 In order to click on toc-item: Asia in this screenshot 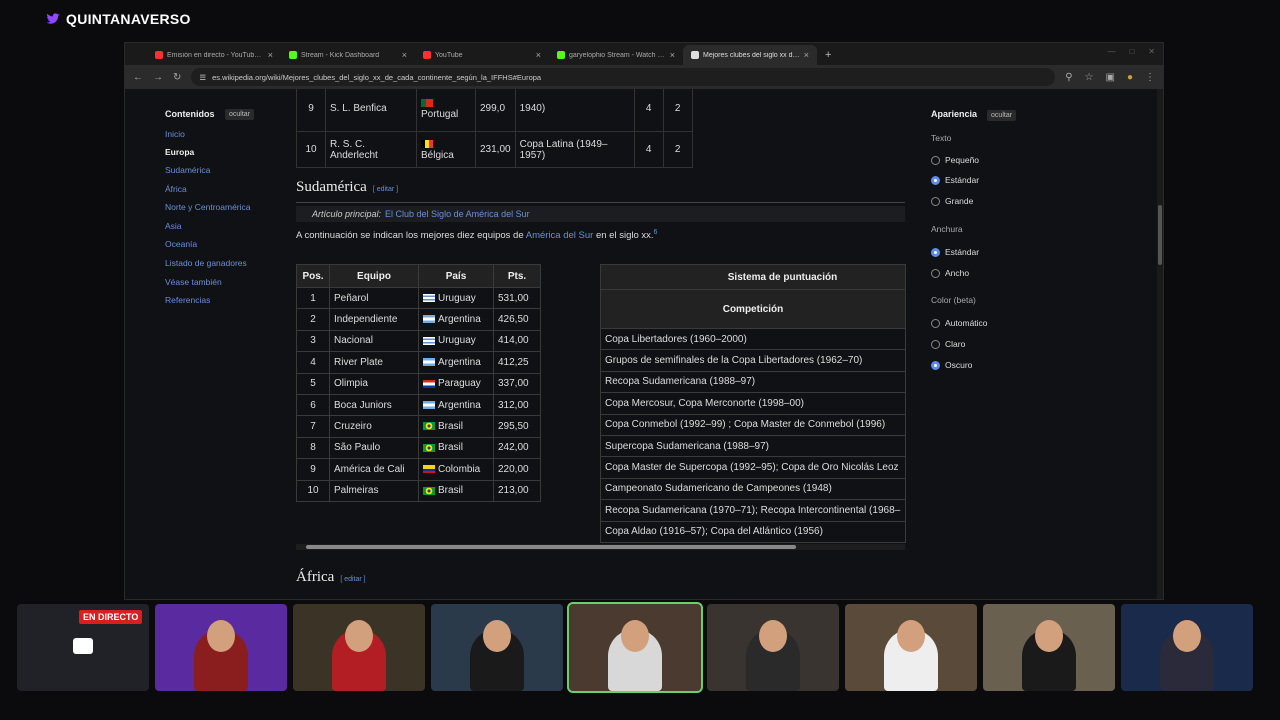, I will do `click(173, 226)`.